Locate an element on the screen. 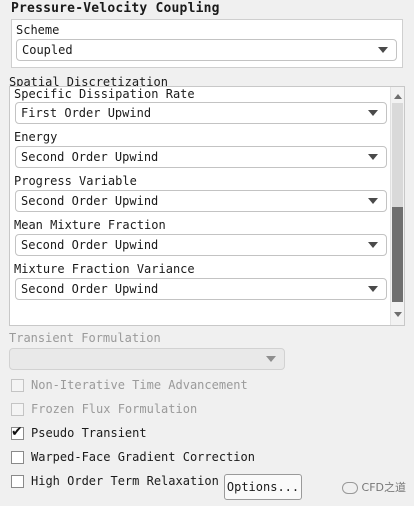  scheme-value: Coupled is located at coordinates (47, 50).